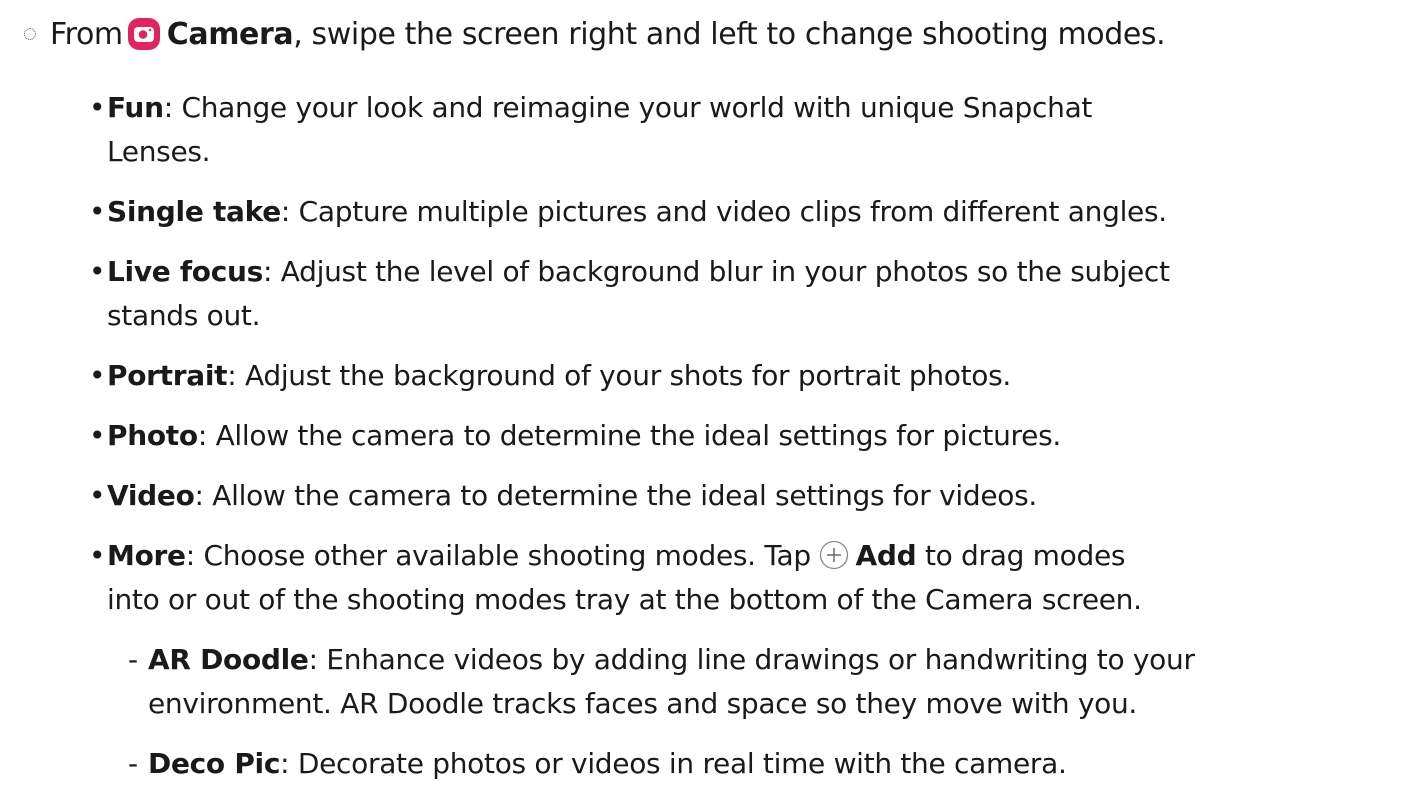 Image resolution: width=1401 pixels, height=807 pixels. I want to click on intro-prefix: From, so click(86, 34).